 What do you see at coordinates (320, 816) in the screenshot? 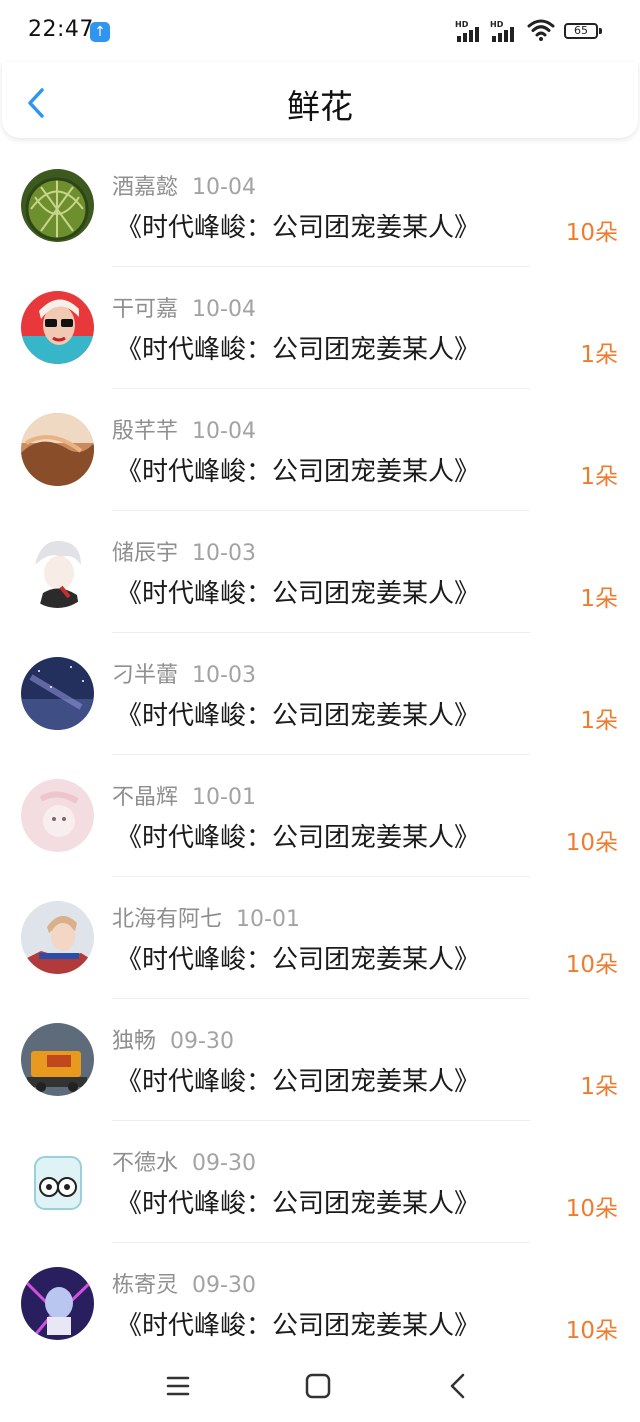
I see `list-item: 不晶辉 10-01 《时代峰峻：公司团宠姜某人》 10朵` at bounding box center [320, 816].